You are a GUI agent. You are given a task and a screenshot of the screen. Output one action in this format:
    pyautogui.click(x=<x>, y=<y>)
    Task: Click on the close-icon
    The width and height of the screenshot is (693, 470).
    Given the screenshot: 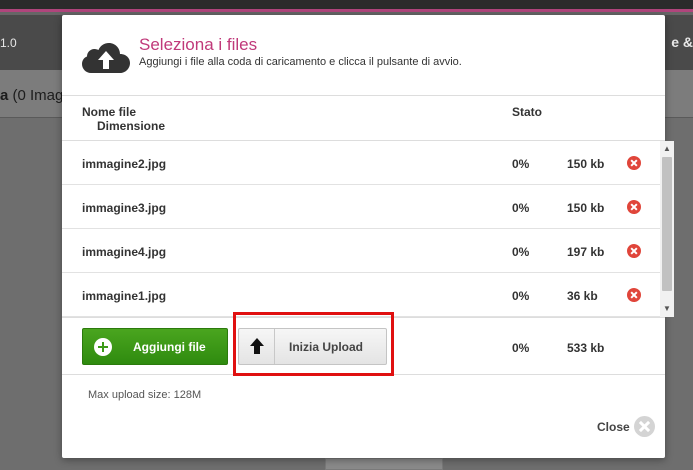 What is the action you would take?
    pyautogui.click(x=644, y=426)
    